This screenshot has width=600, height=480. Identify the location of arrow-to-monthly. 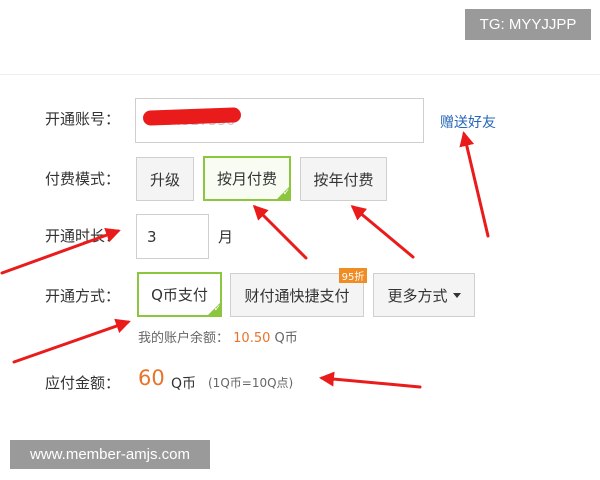
(280, 232).